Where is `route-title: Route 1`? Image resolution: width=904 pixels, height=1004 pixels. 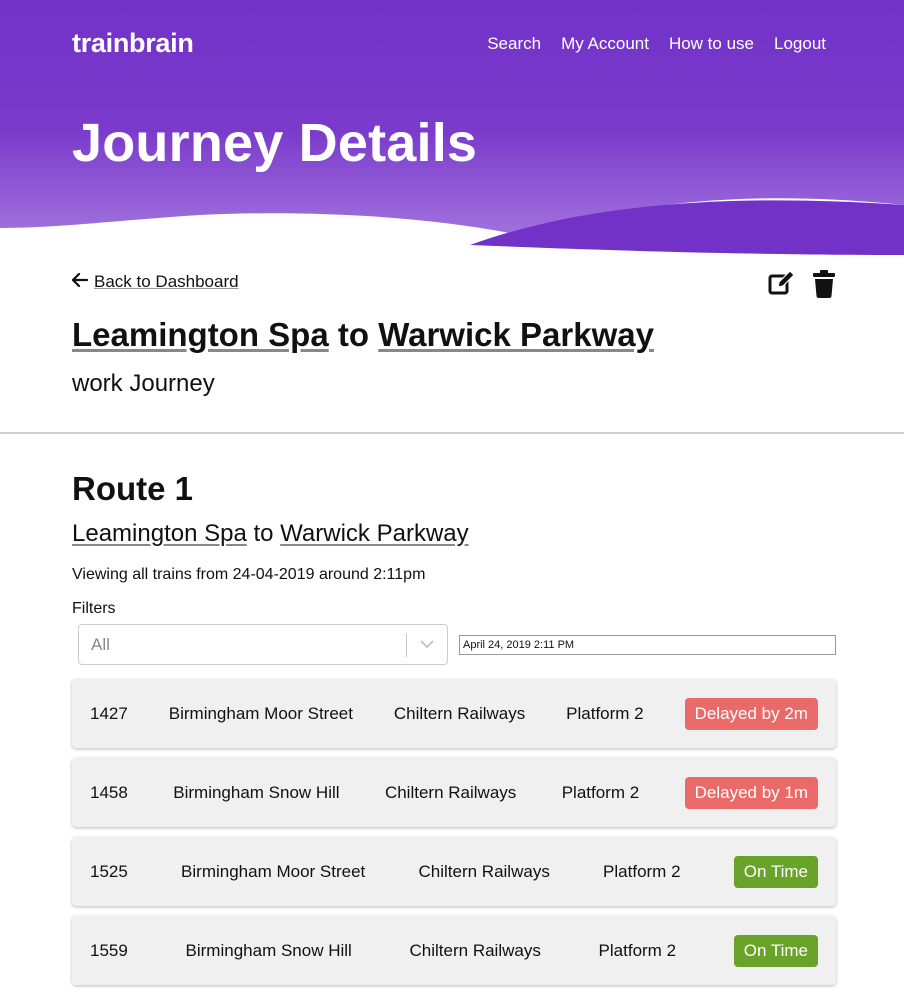 route-title: Route 1 is located at coordinates (133, 488).